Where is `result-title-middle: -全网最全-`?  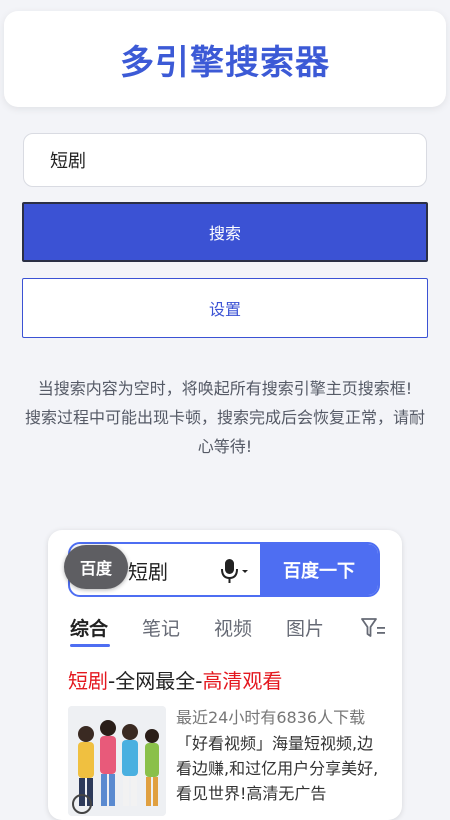
result-title-middle: -全网最全- is located at coordinates (155, 681).